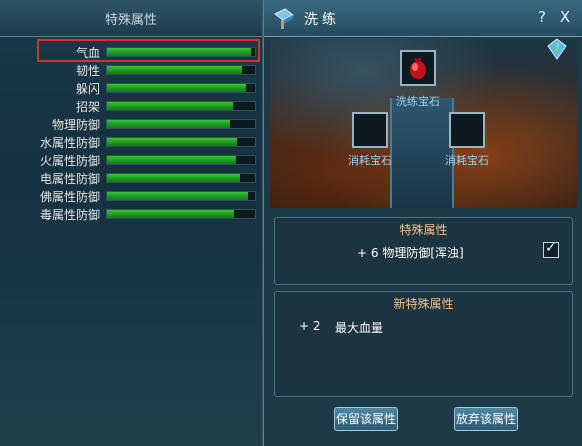 The image size is (582, 446). I want to click on stat-row-water-defense: 水属性防御, so click(131, 142).